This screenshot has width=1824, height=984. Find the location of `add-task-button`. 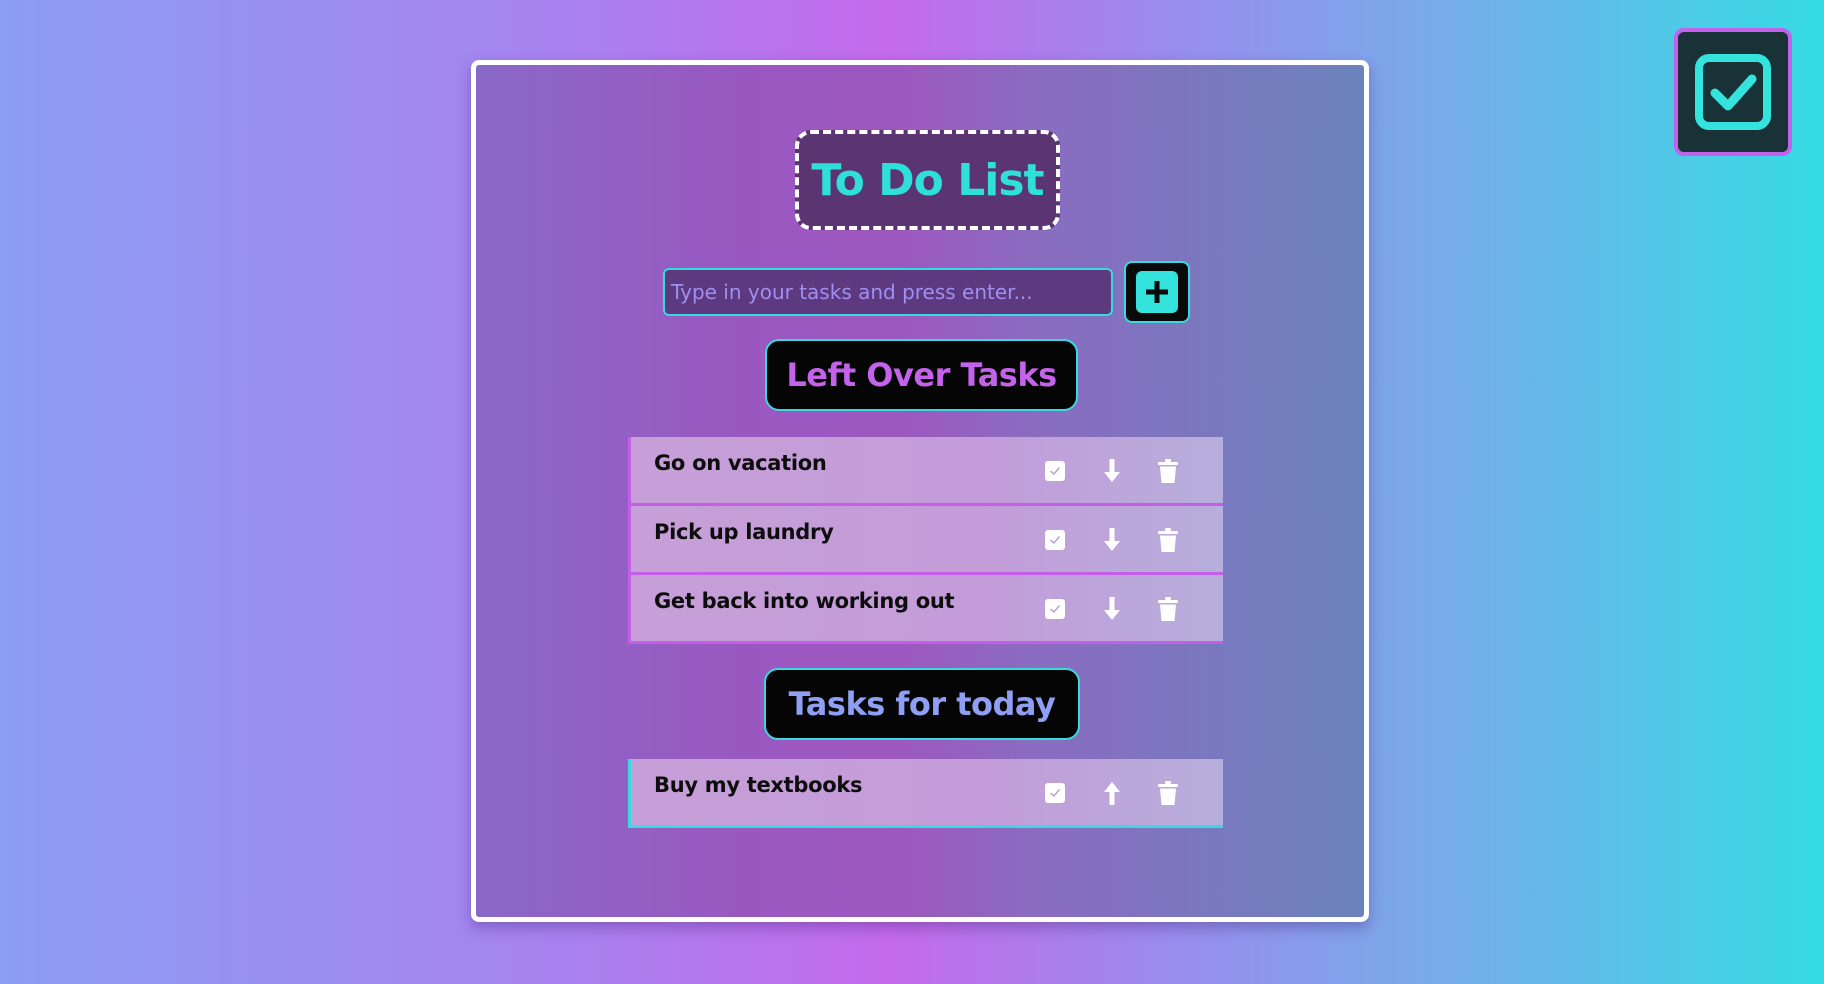

add-task-button is located at coordinates (1157, 292).